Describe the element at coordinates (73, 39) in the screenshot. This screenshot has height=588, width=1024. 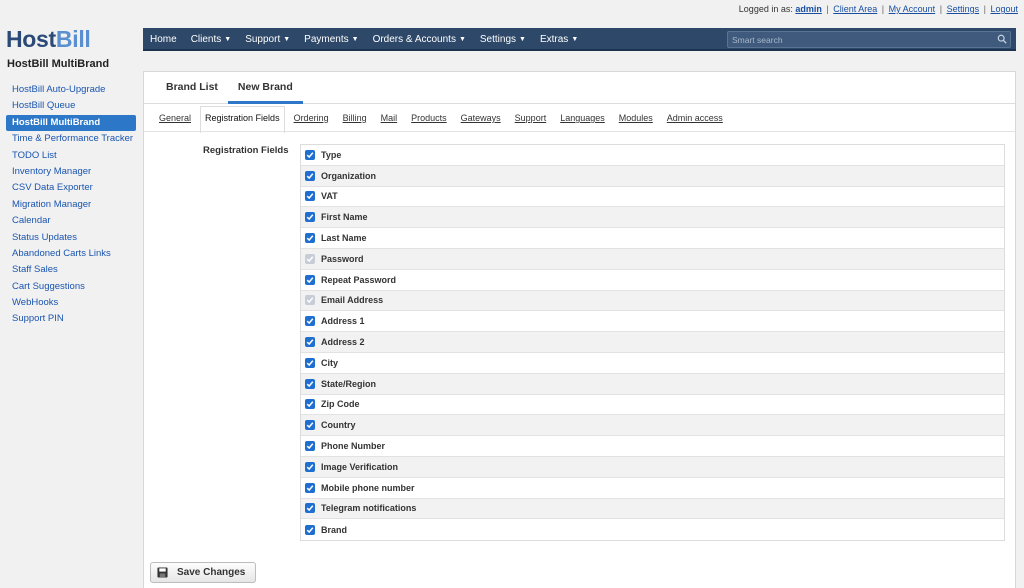
I see `logo-bill: Bill` at that location.